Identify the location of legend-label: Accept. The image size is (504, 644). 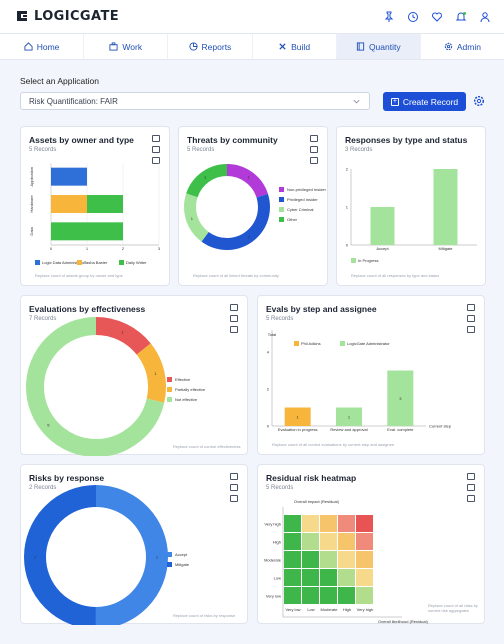
(181, 554).